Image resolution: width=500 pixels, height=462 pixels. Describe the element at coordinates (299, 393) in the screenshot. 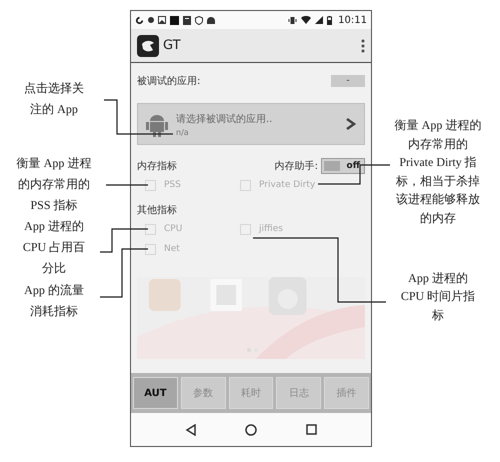

I see `tab: 日志` at that location.